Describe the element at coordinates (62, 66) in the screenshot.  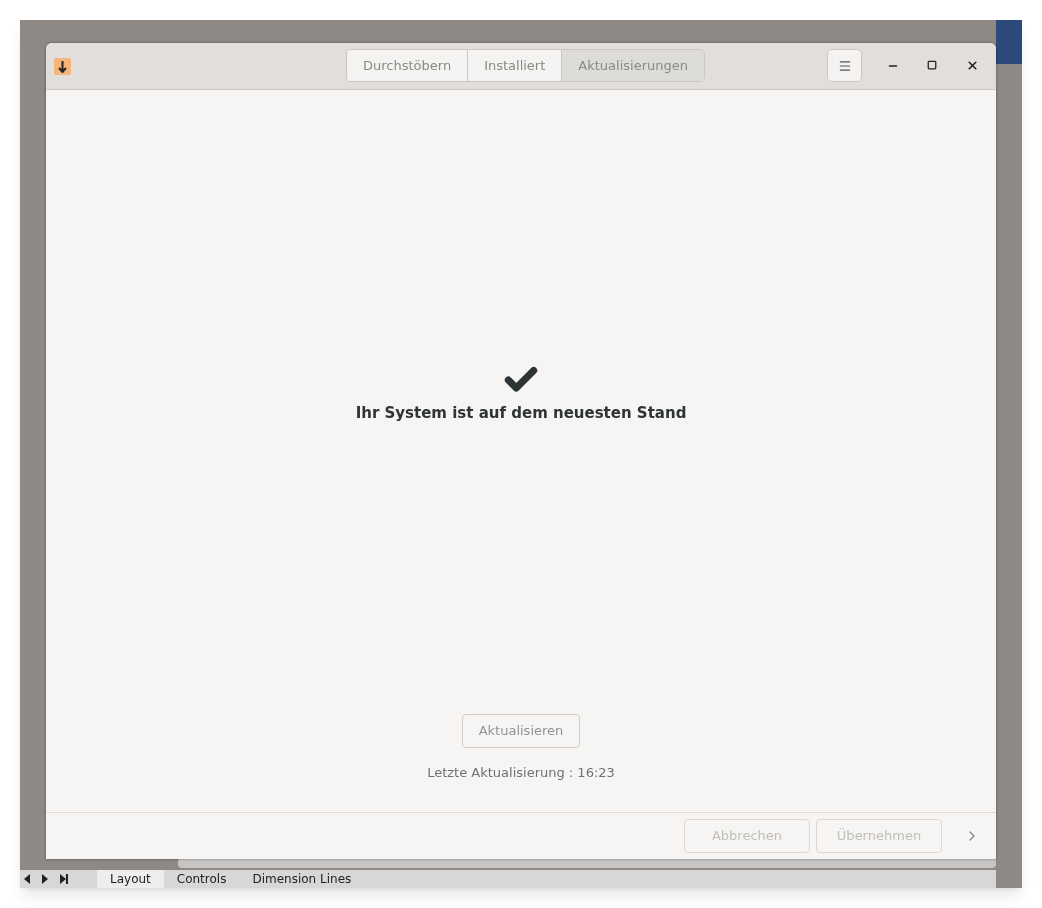
I see `download-icon` at that location.